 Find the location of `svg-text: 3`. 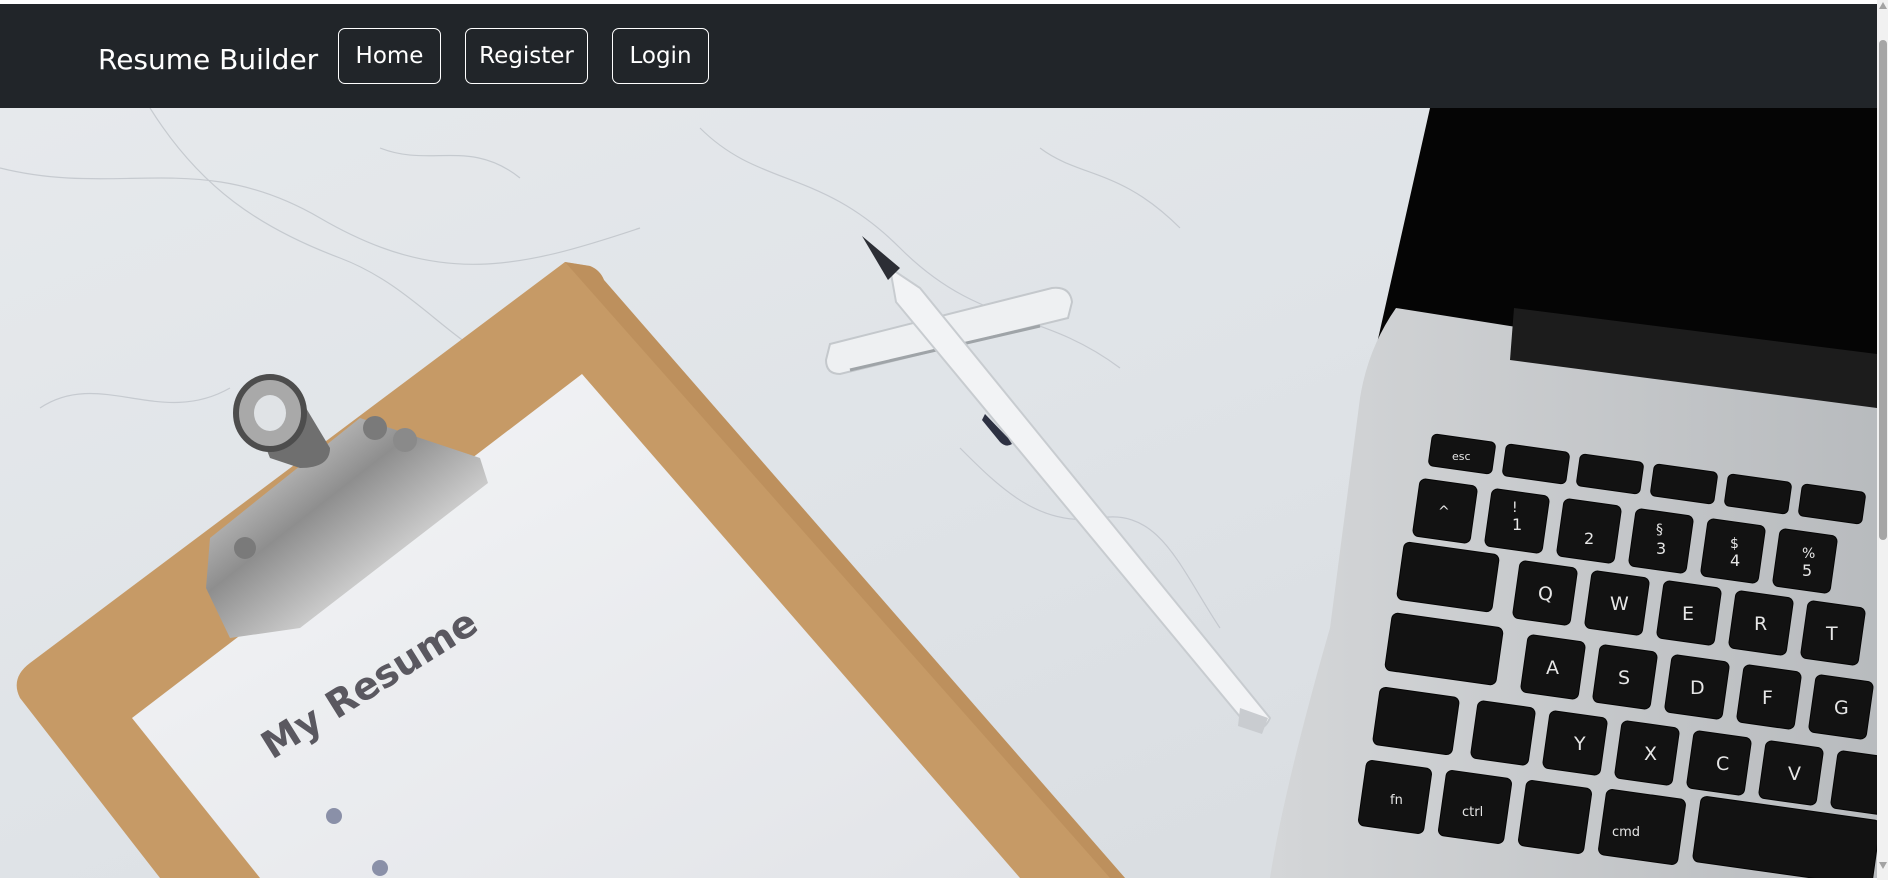

svg-text: 3 is located at coordinates (1661, 548).